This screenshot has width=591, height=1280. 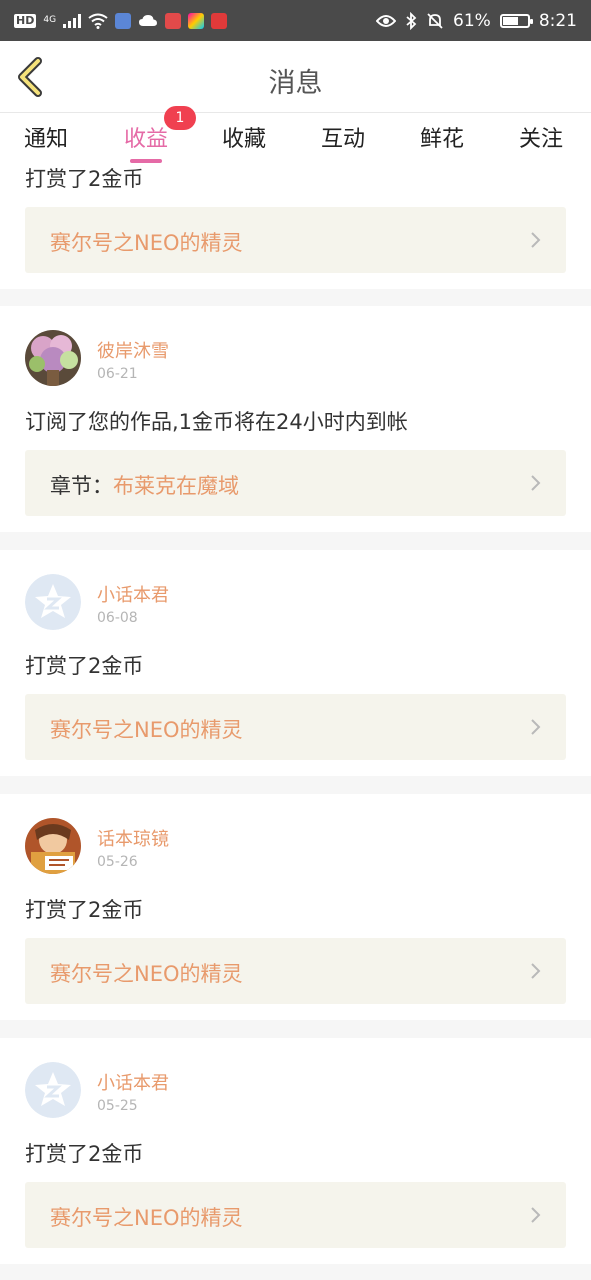 What do you see at coordinates (196, 20) in the screenshot?
I see `gallery-app-icon` at bounding box center [196, 20].